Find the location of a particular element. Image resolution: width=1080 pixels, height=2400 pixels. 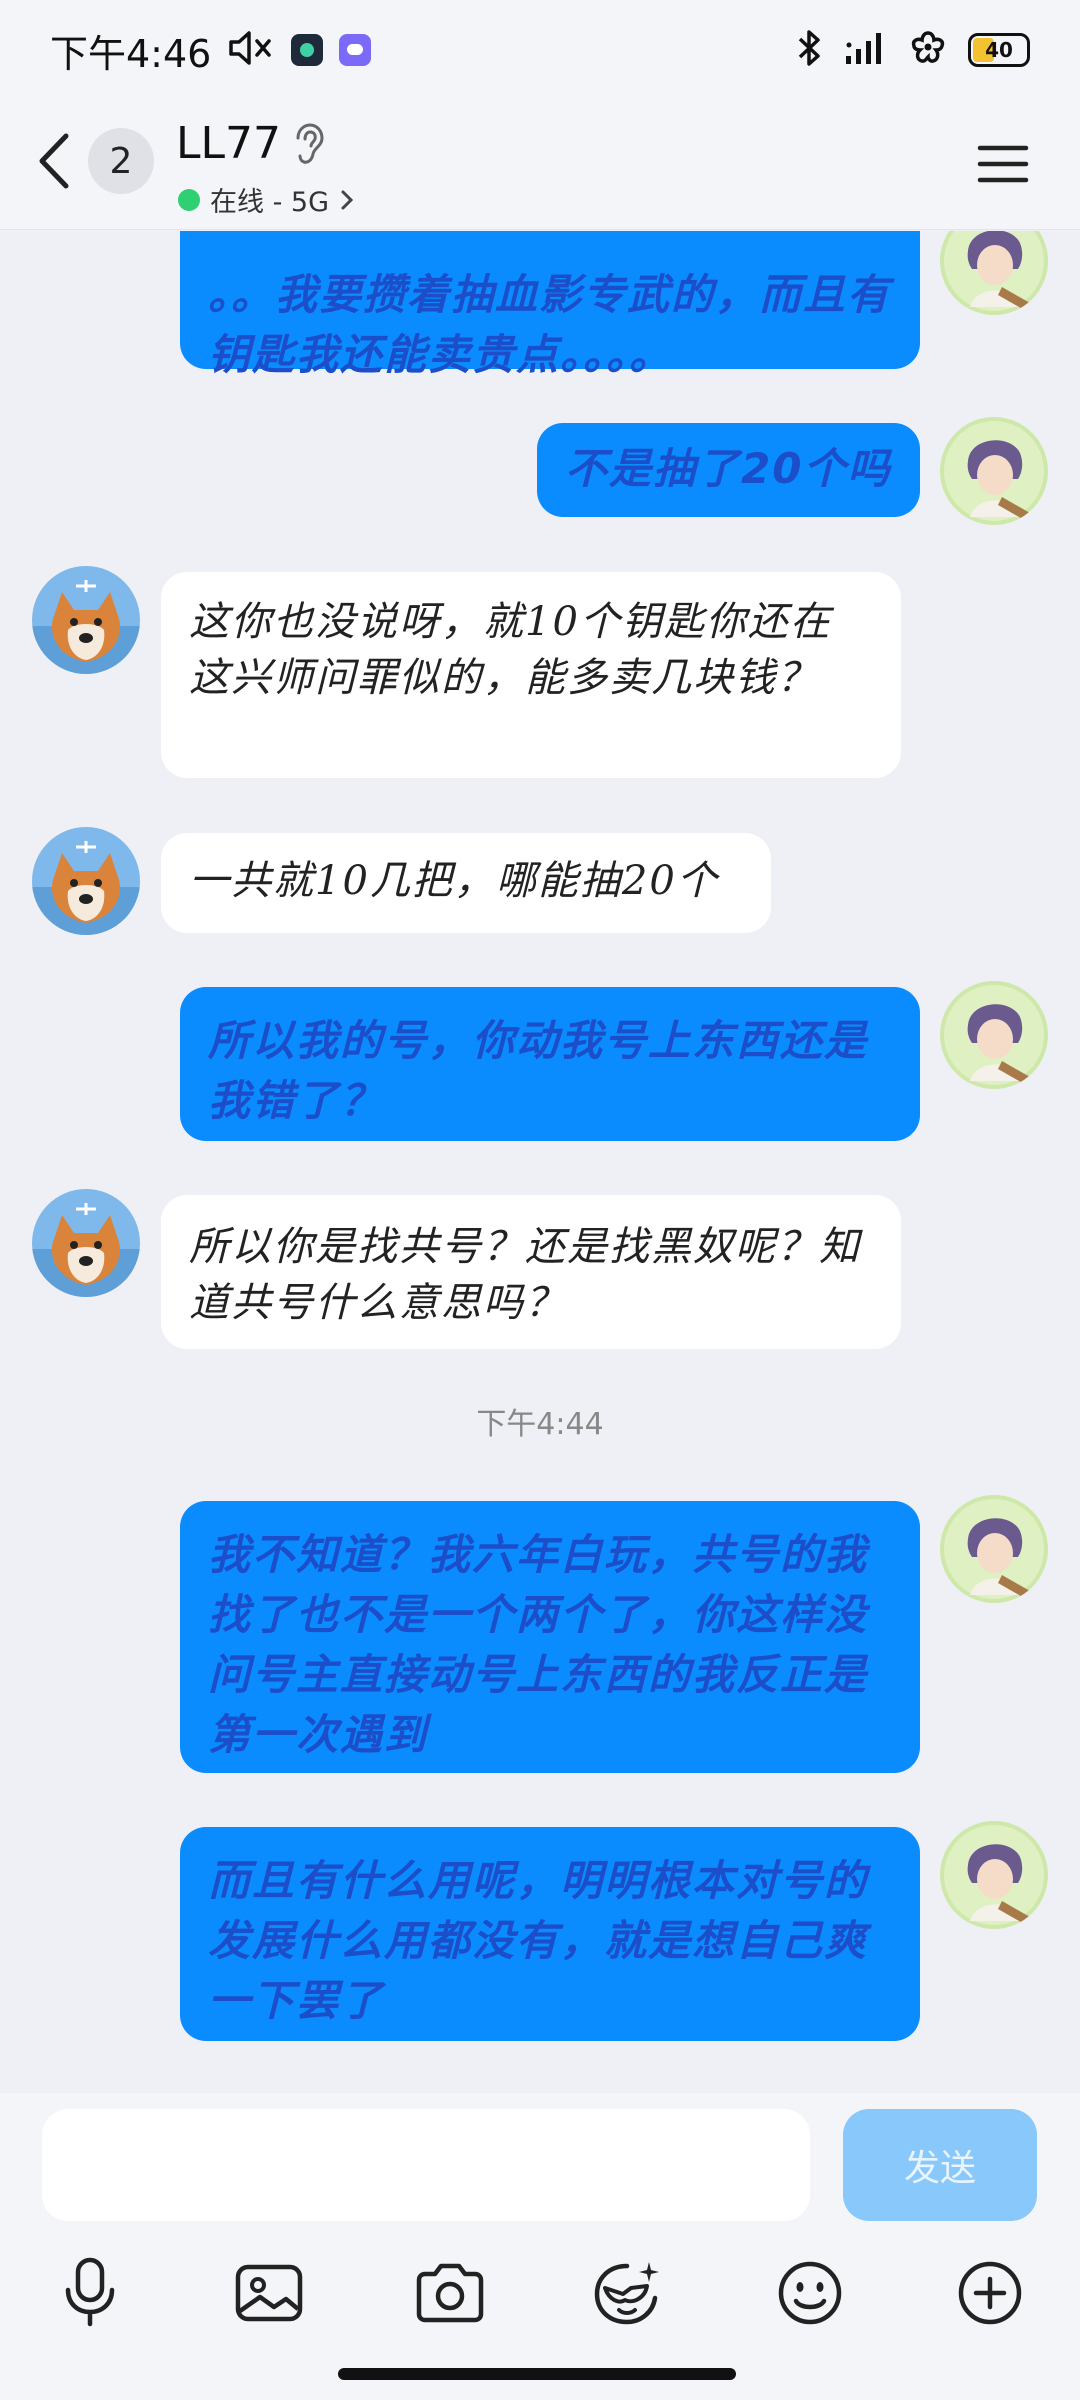

input-toolbar is located at coordinates (540, 2303).